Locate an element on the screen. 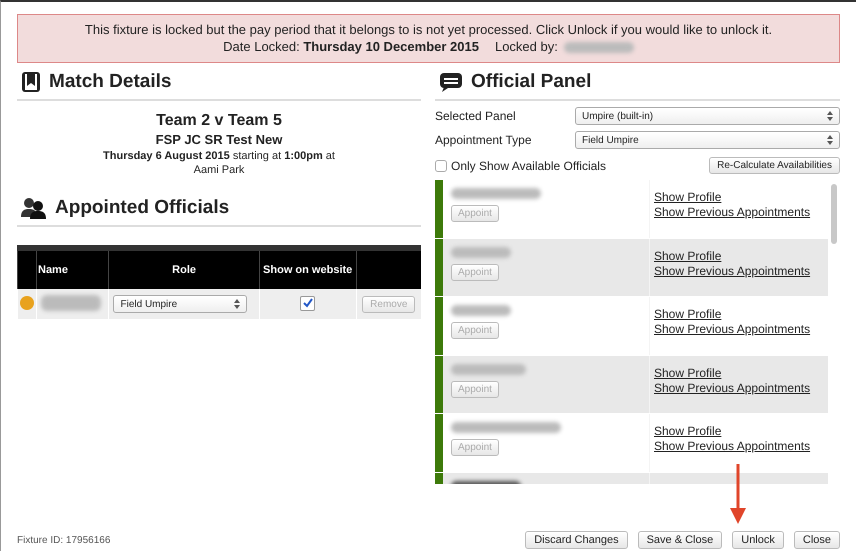 The image size is (856, 551). column-header: Role is located at coordinates (184, 268).